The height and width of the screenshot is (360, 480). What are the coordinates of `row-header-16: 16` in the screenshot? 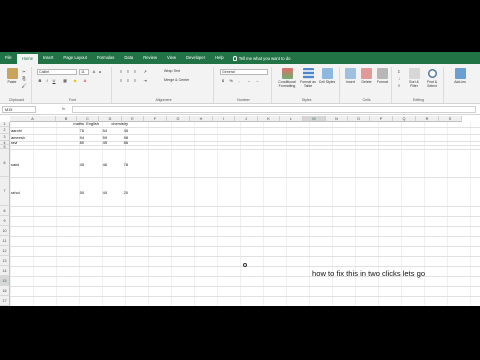 It's located at (5, 291).